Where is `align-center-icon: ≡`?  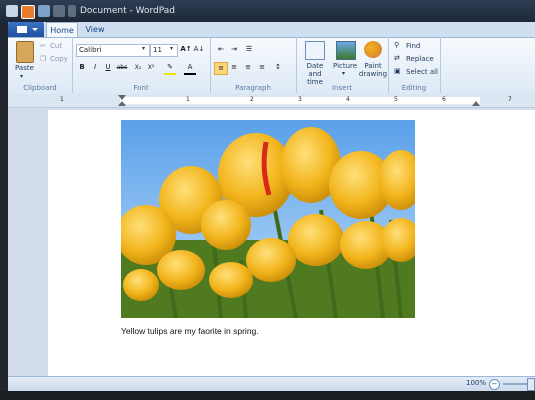
align-center-icon: ≡ is located at coordinates (234, 67).